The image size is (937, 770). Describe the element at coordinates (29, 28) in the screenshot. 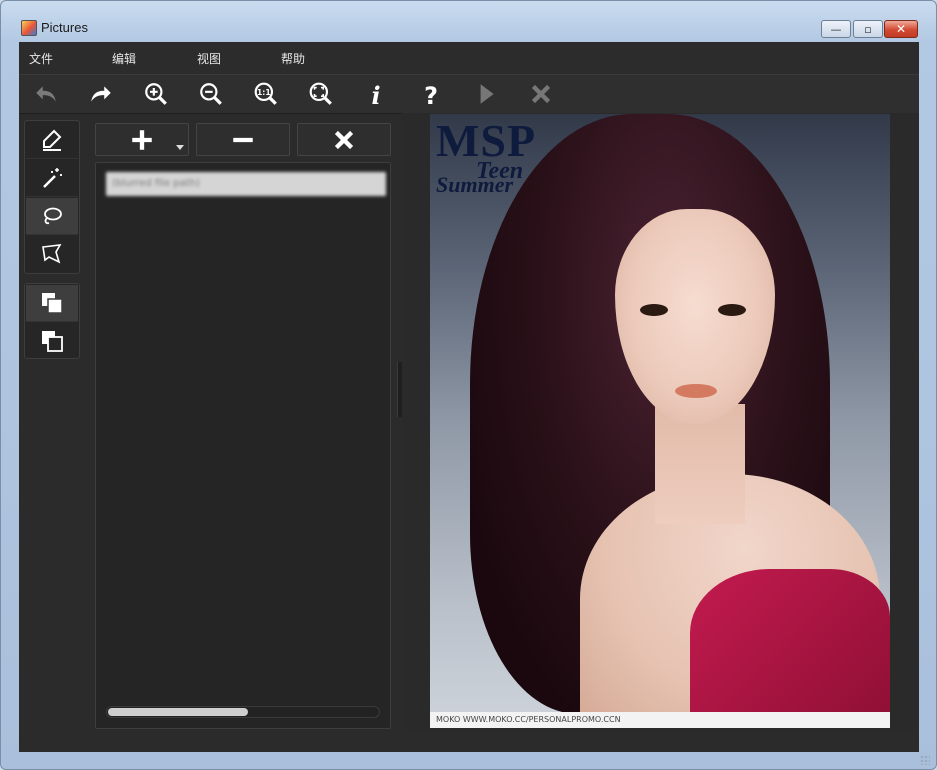

I see `app-icon` at that location.